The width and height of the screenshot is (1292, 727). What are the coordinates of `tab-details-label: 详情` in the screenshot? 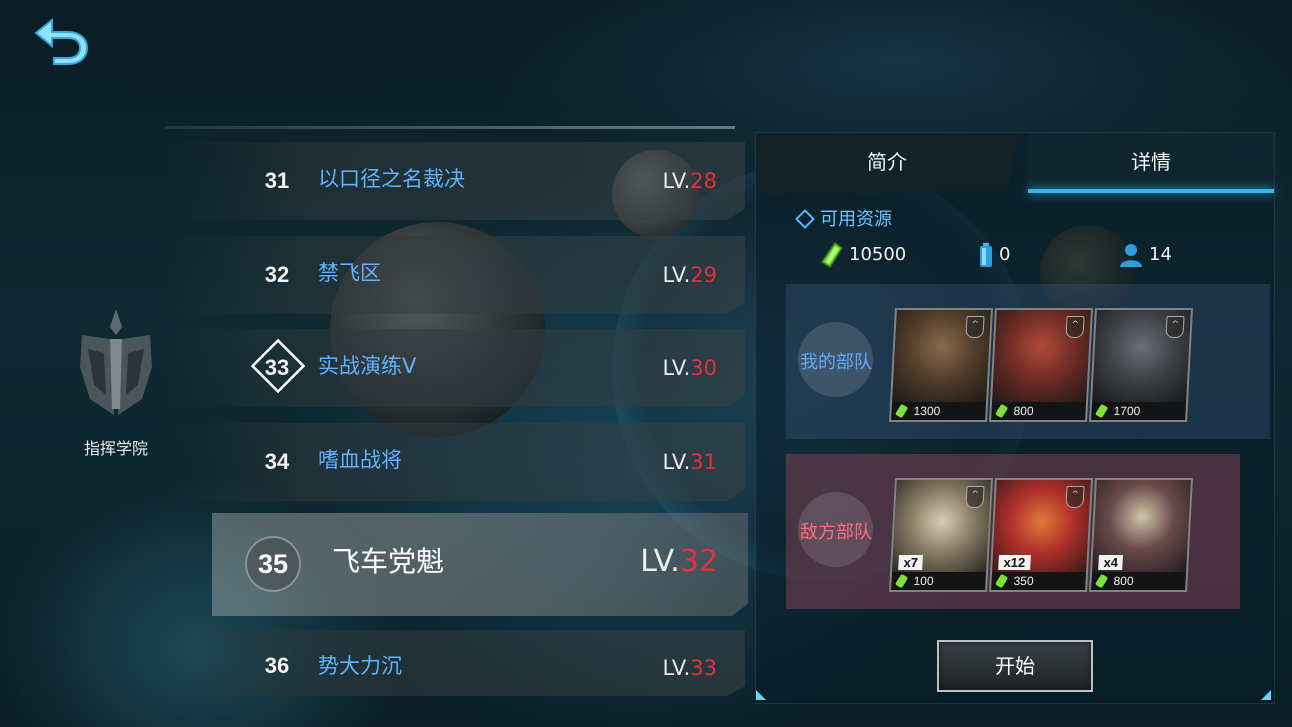 It's located at (1151, 162).